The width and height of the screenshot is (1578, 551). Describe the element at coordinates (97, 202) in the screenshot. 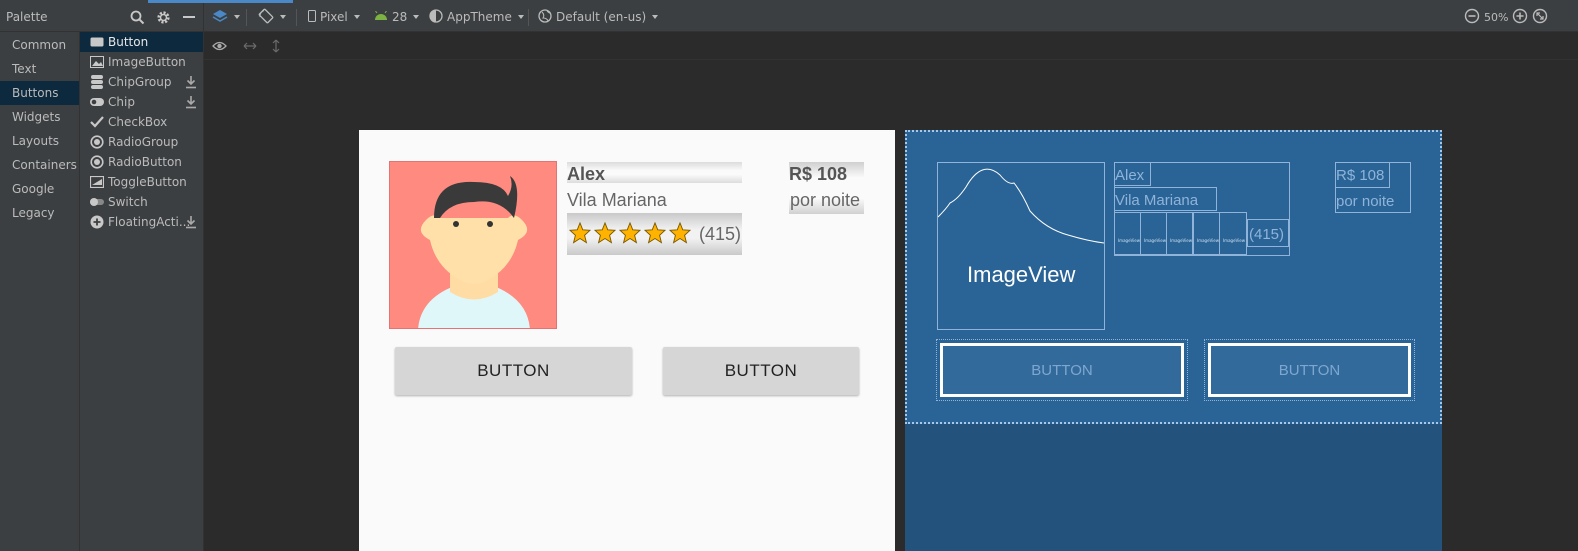

I see `switch-icon` at that location.